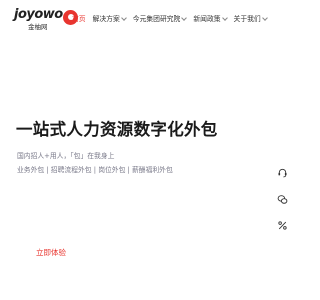  What do you see at coordinates (51, 252) in the screenshot?
I see `try-now-button: 立即体验` at bounding box center [51, 252].